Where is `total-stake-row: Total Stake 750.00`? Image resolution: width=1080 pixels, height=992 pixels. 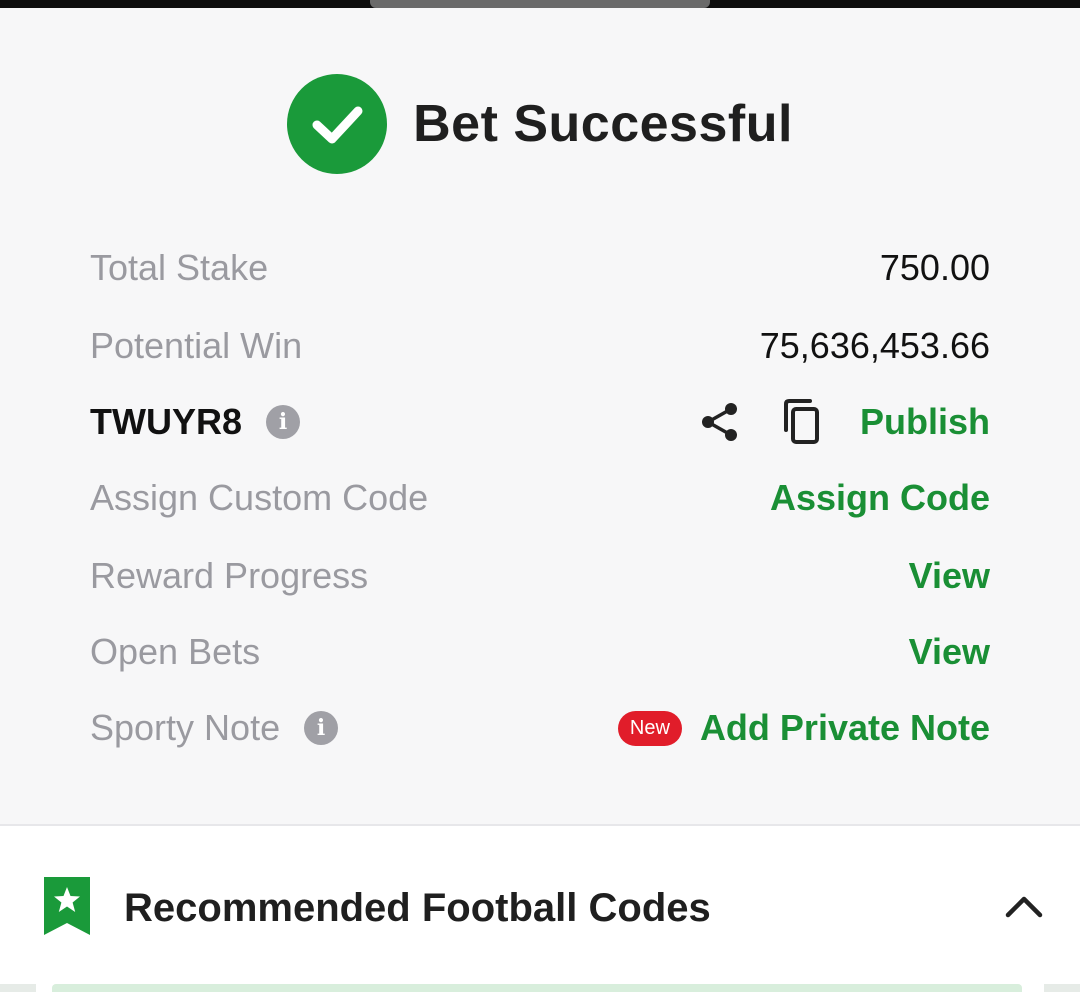 total-stake-row: Total Stake 750.00 is located at coordinates (540, 268).